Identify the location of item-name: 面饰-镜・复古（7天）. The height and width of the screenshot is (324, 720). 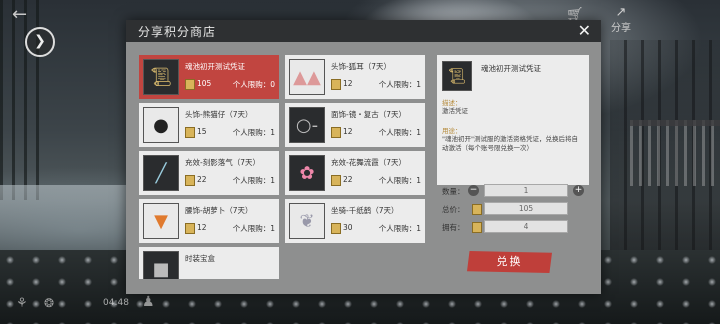
(368, 114).